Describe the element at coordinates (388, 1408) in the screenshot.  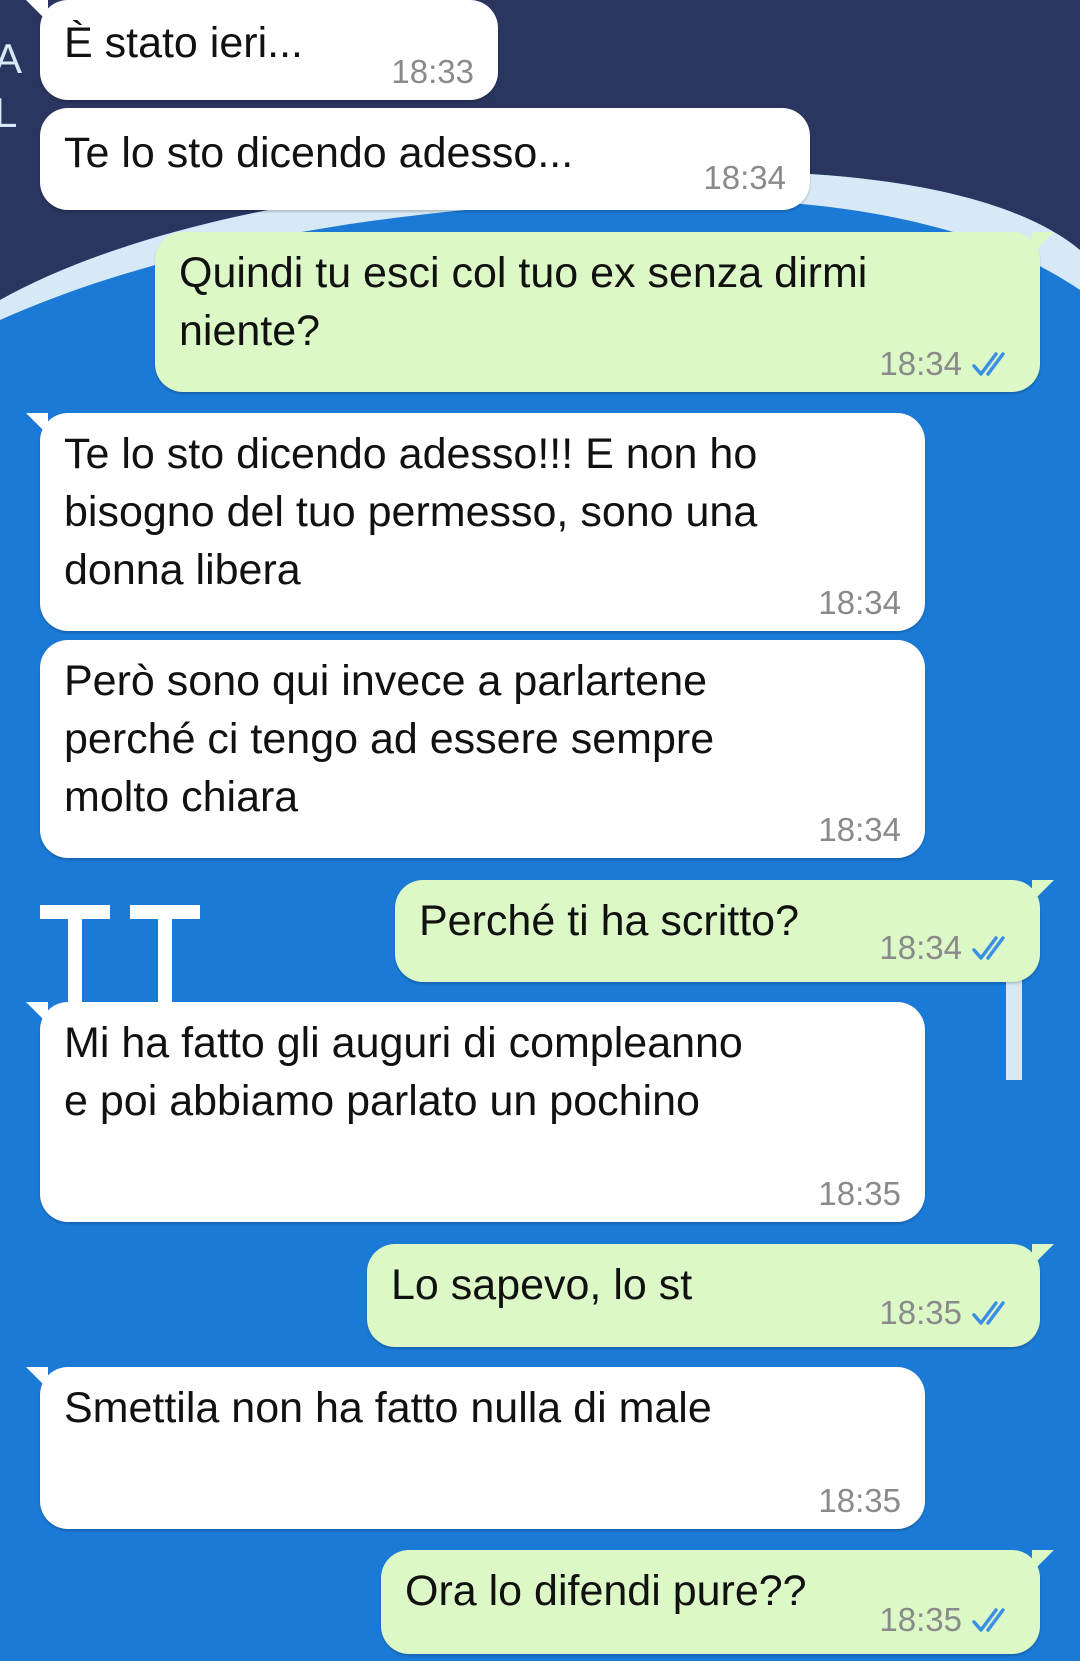
I see `message-text: Smettila non ha fatto nulla di male` at that location.